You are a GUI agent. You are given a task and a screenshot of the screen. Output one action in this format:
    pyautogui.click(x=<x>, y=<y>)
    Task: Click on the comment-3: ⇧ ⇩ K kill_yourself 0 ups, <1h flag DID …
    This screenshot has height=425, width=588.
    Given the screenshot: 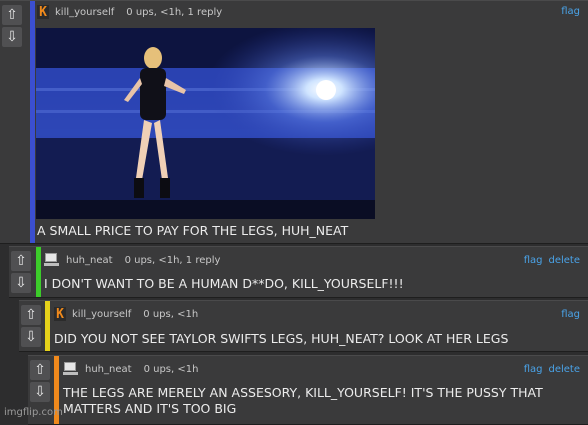 What is the action you would take?
    pyautogui.click(x=303, y=326)
    